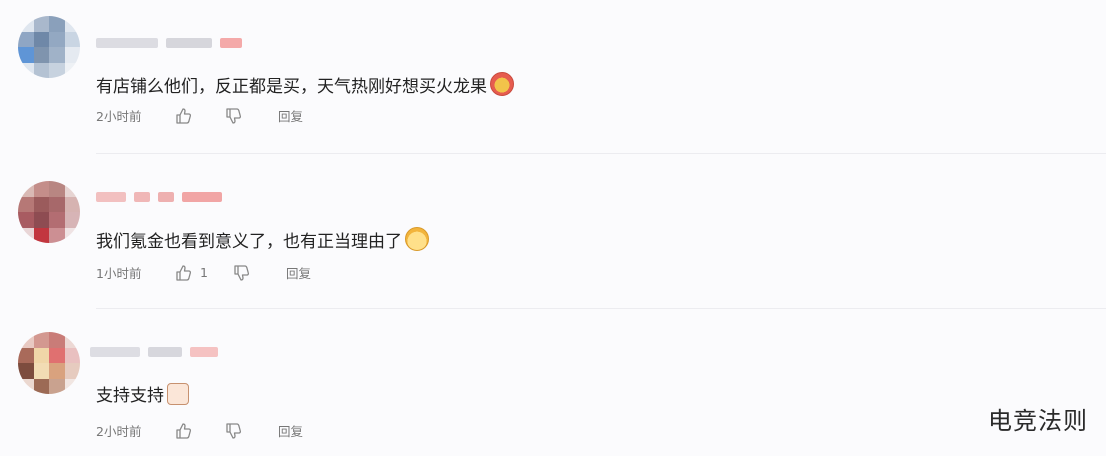  I want to click on watermark: 电竞法则, so click(1038, 421).